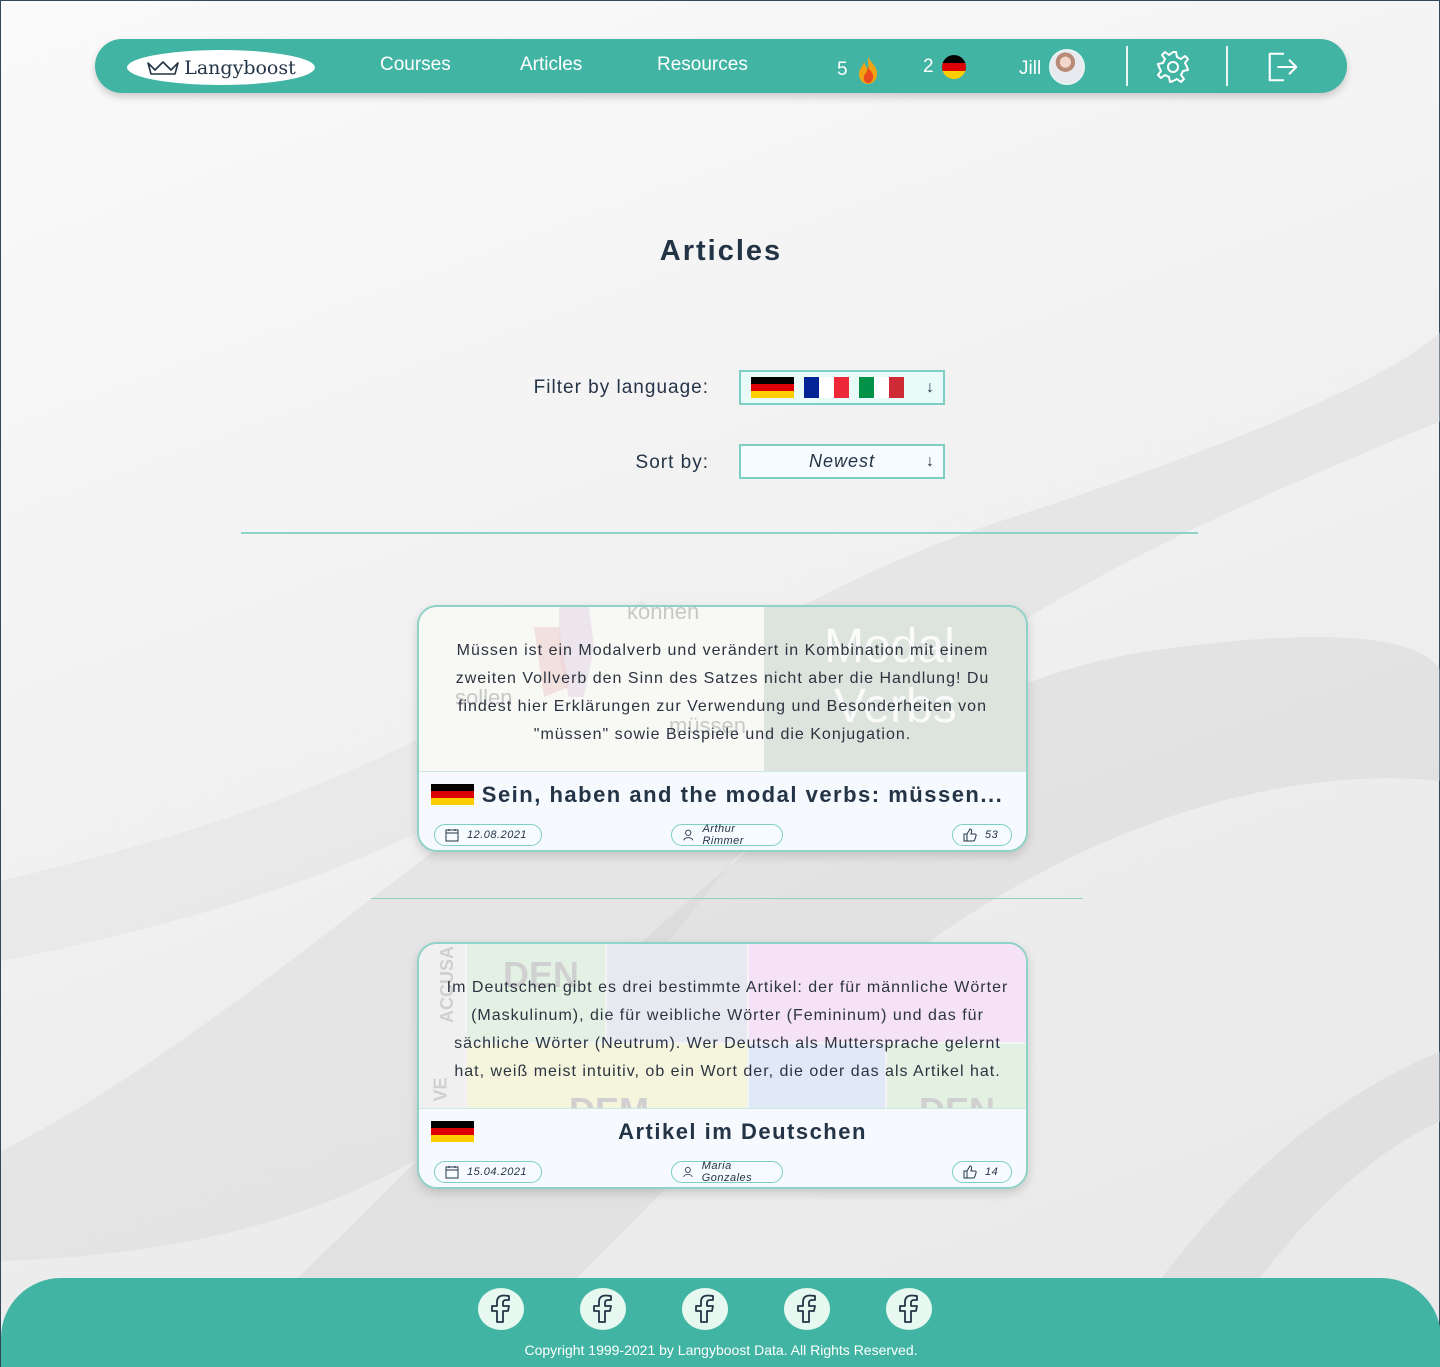 The height and width of the screenshot is (1367, 1440). Describe the element at coordinates (240, 67) in the screenshot. I see `logo-text: Langyboost` at that location.